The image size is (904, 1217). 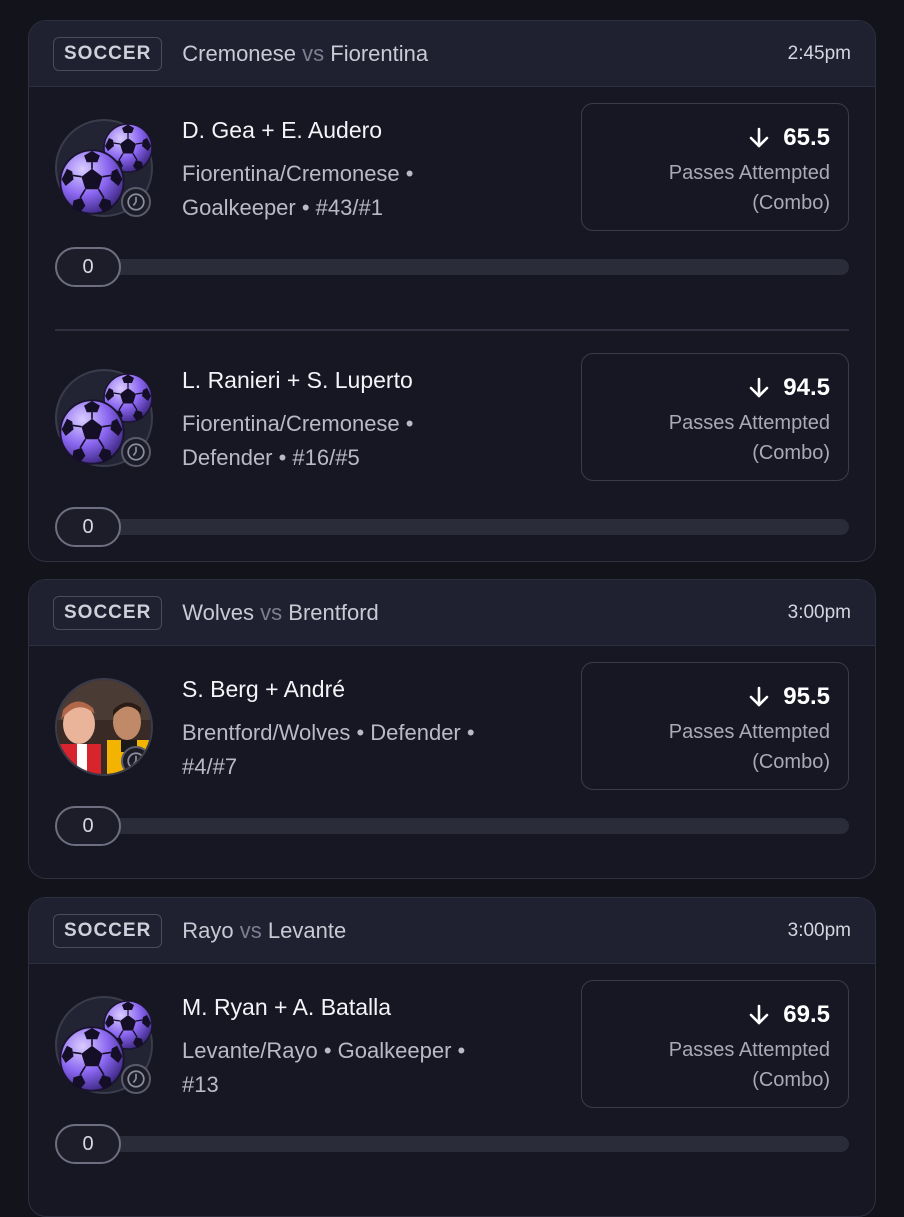 What do you see at coordinates (332, 441) in the screenshot?
I see `player-info: Fiorentina/Cremonese • Defender • #16/#5` at bounding box center [332, 441].